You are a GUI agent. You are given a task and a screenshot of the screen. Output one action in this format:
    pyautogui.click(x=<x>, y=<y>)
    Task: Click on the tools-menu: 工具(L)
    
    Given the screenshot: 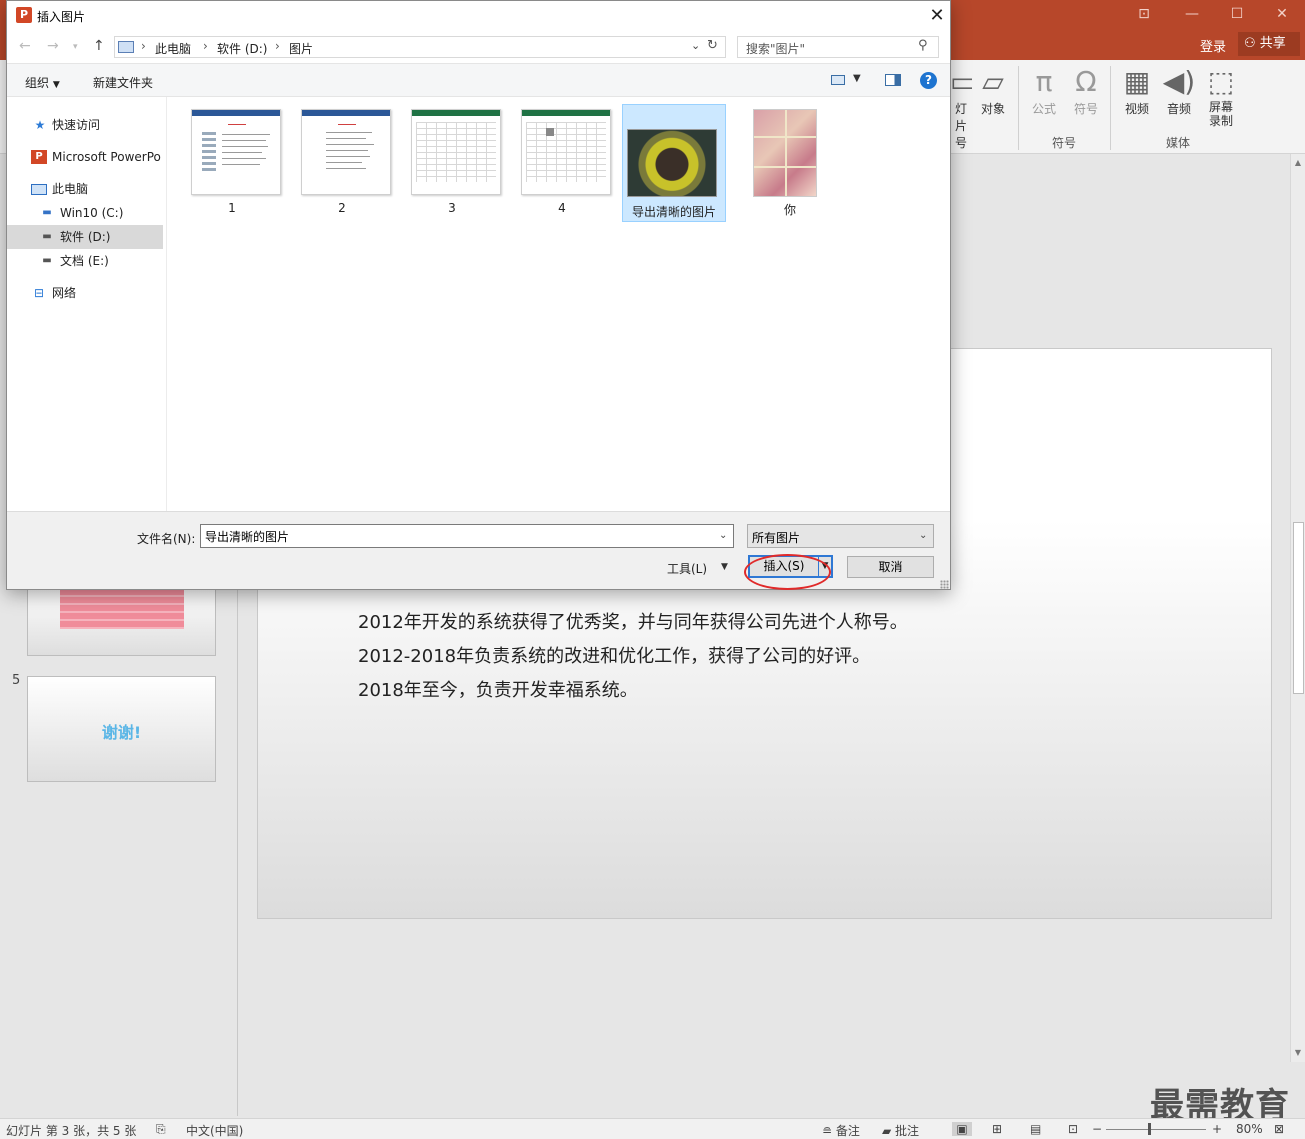 What is the action you would take?
    pyautogui.click(x=687, y=568)
    